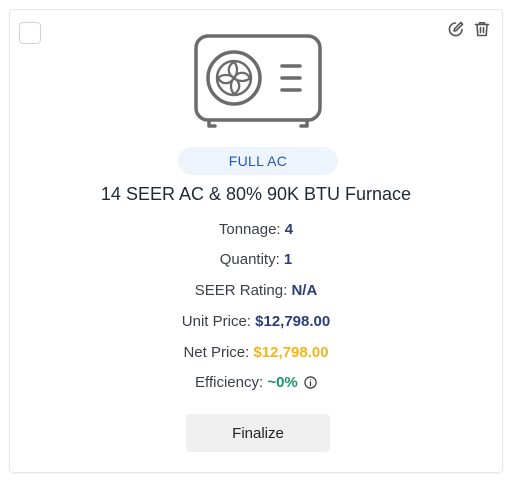  I want to click on seer-rating-label: SEER Rating:, so click(241, 290).